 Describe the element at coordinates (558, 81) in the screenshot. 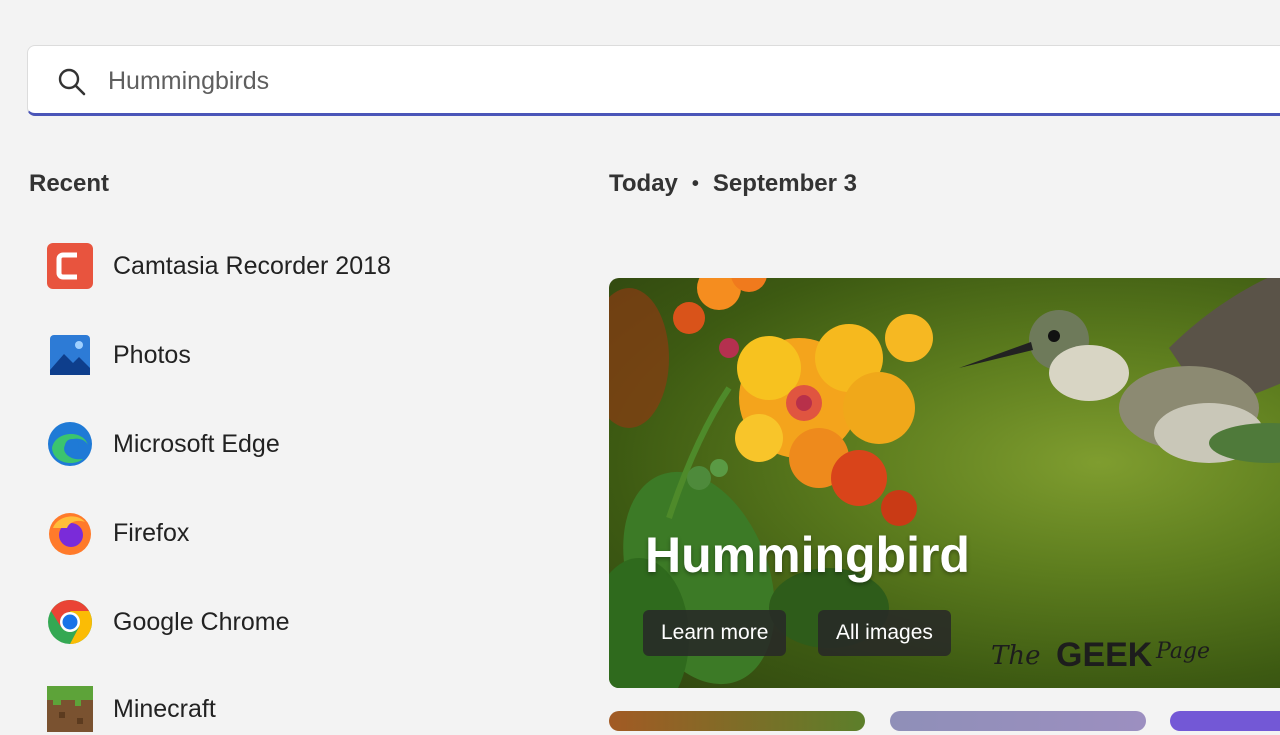

I see `search-input` at that location.